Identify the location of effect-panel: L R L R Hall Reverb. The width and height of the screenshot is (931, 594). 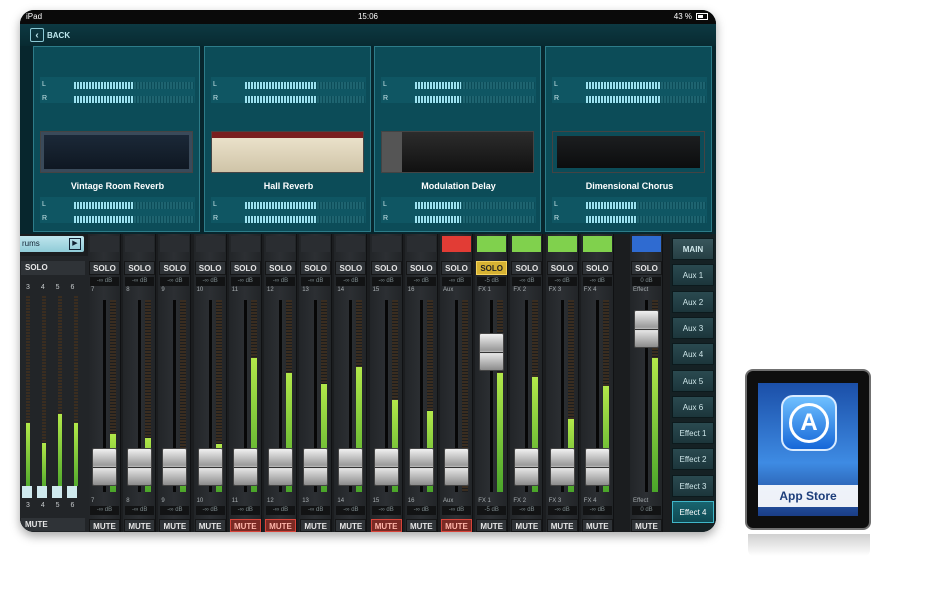
(287, 139).